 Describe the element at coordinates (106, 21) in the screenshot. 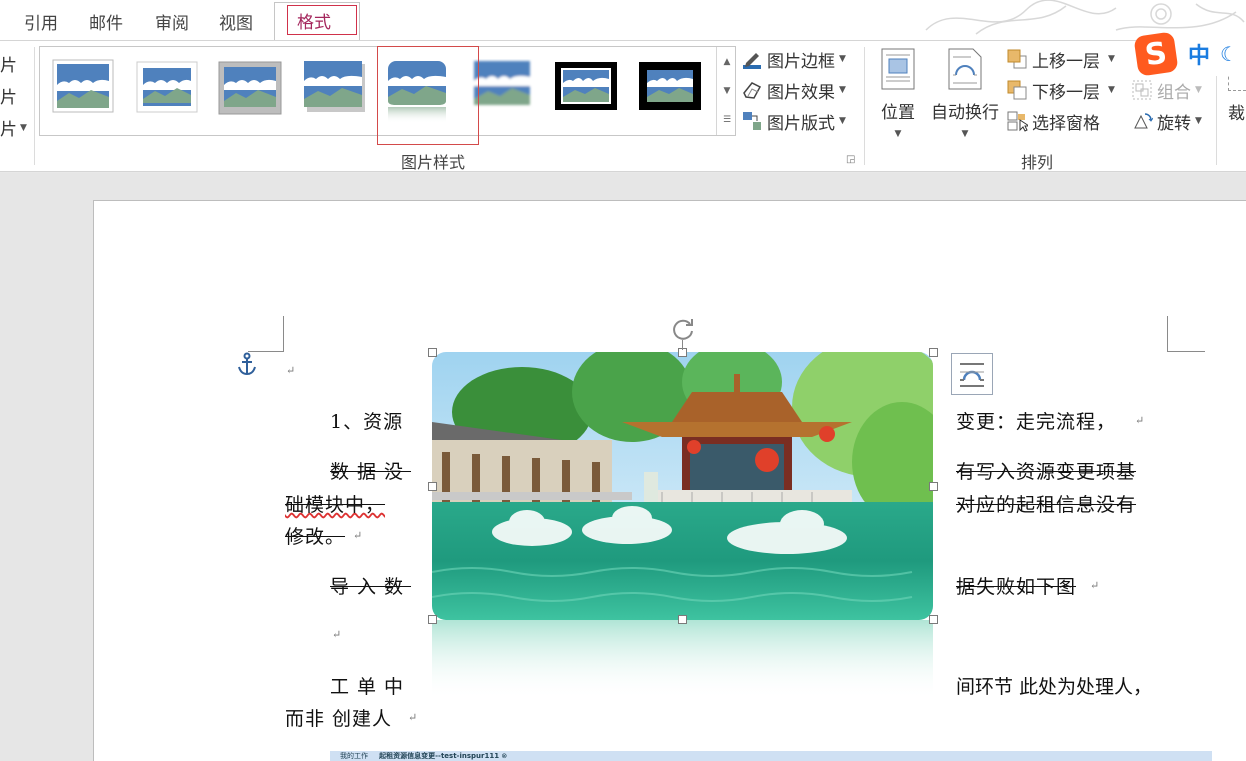

I see `tab-mailings: 邮件` at that location.